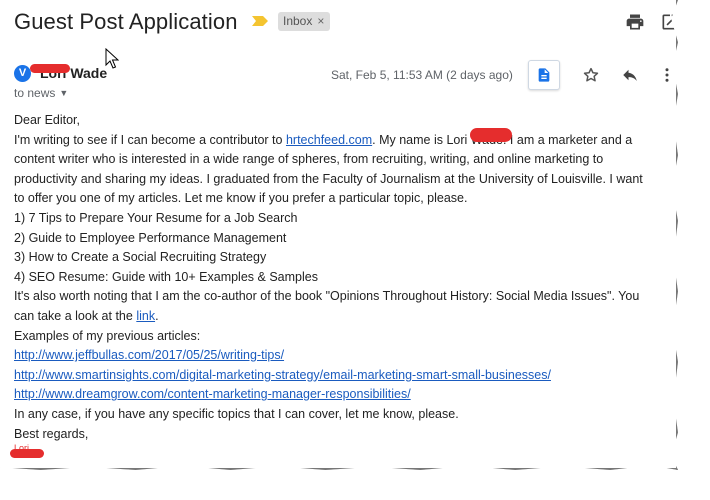 The width and height of the screenshot is (710, 500). What do you see at coordinates (591, 75) in the screenshot?
I see `star-icon` at bounding box center [591, 75].